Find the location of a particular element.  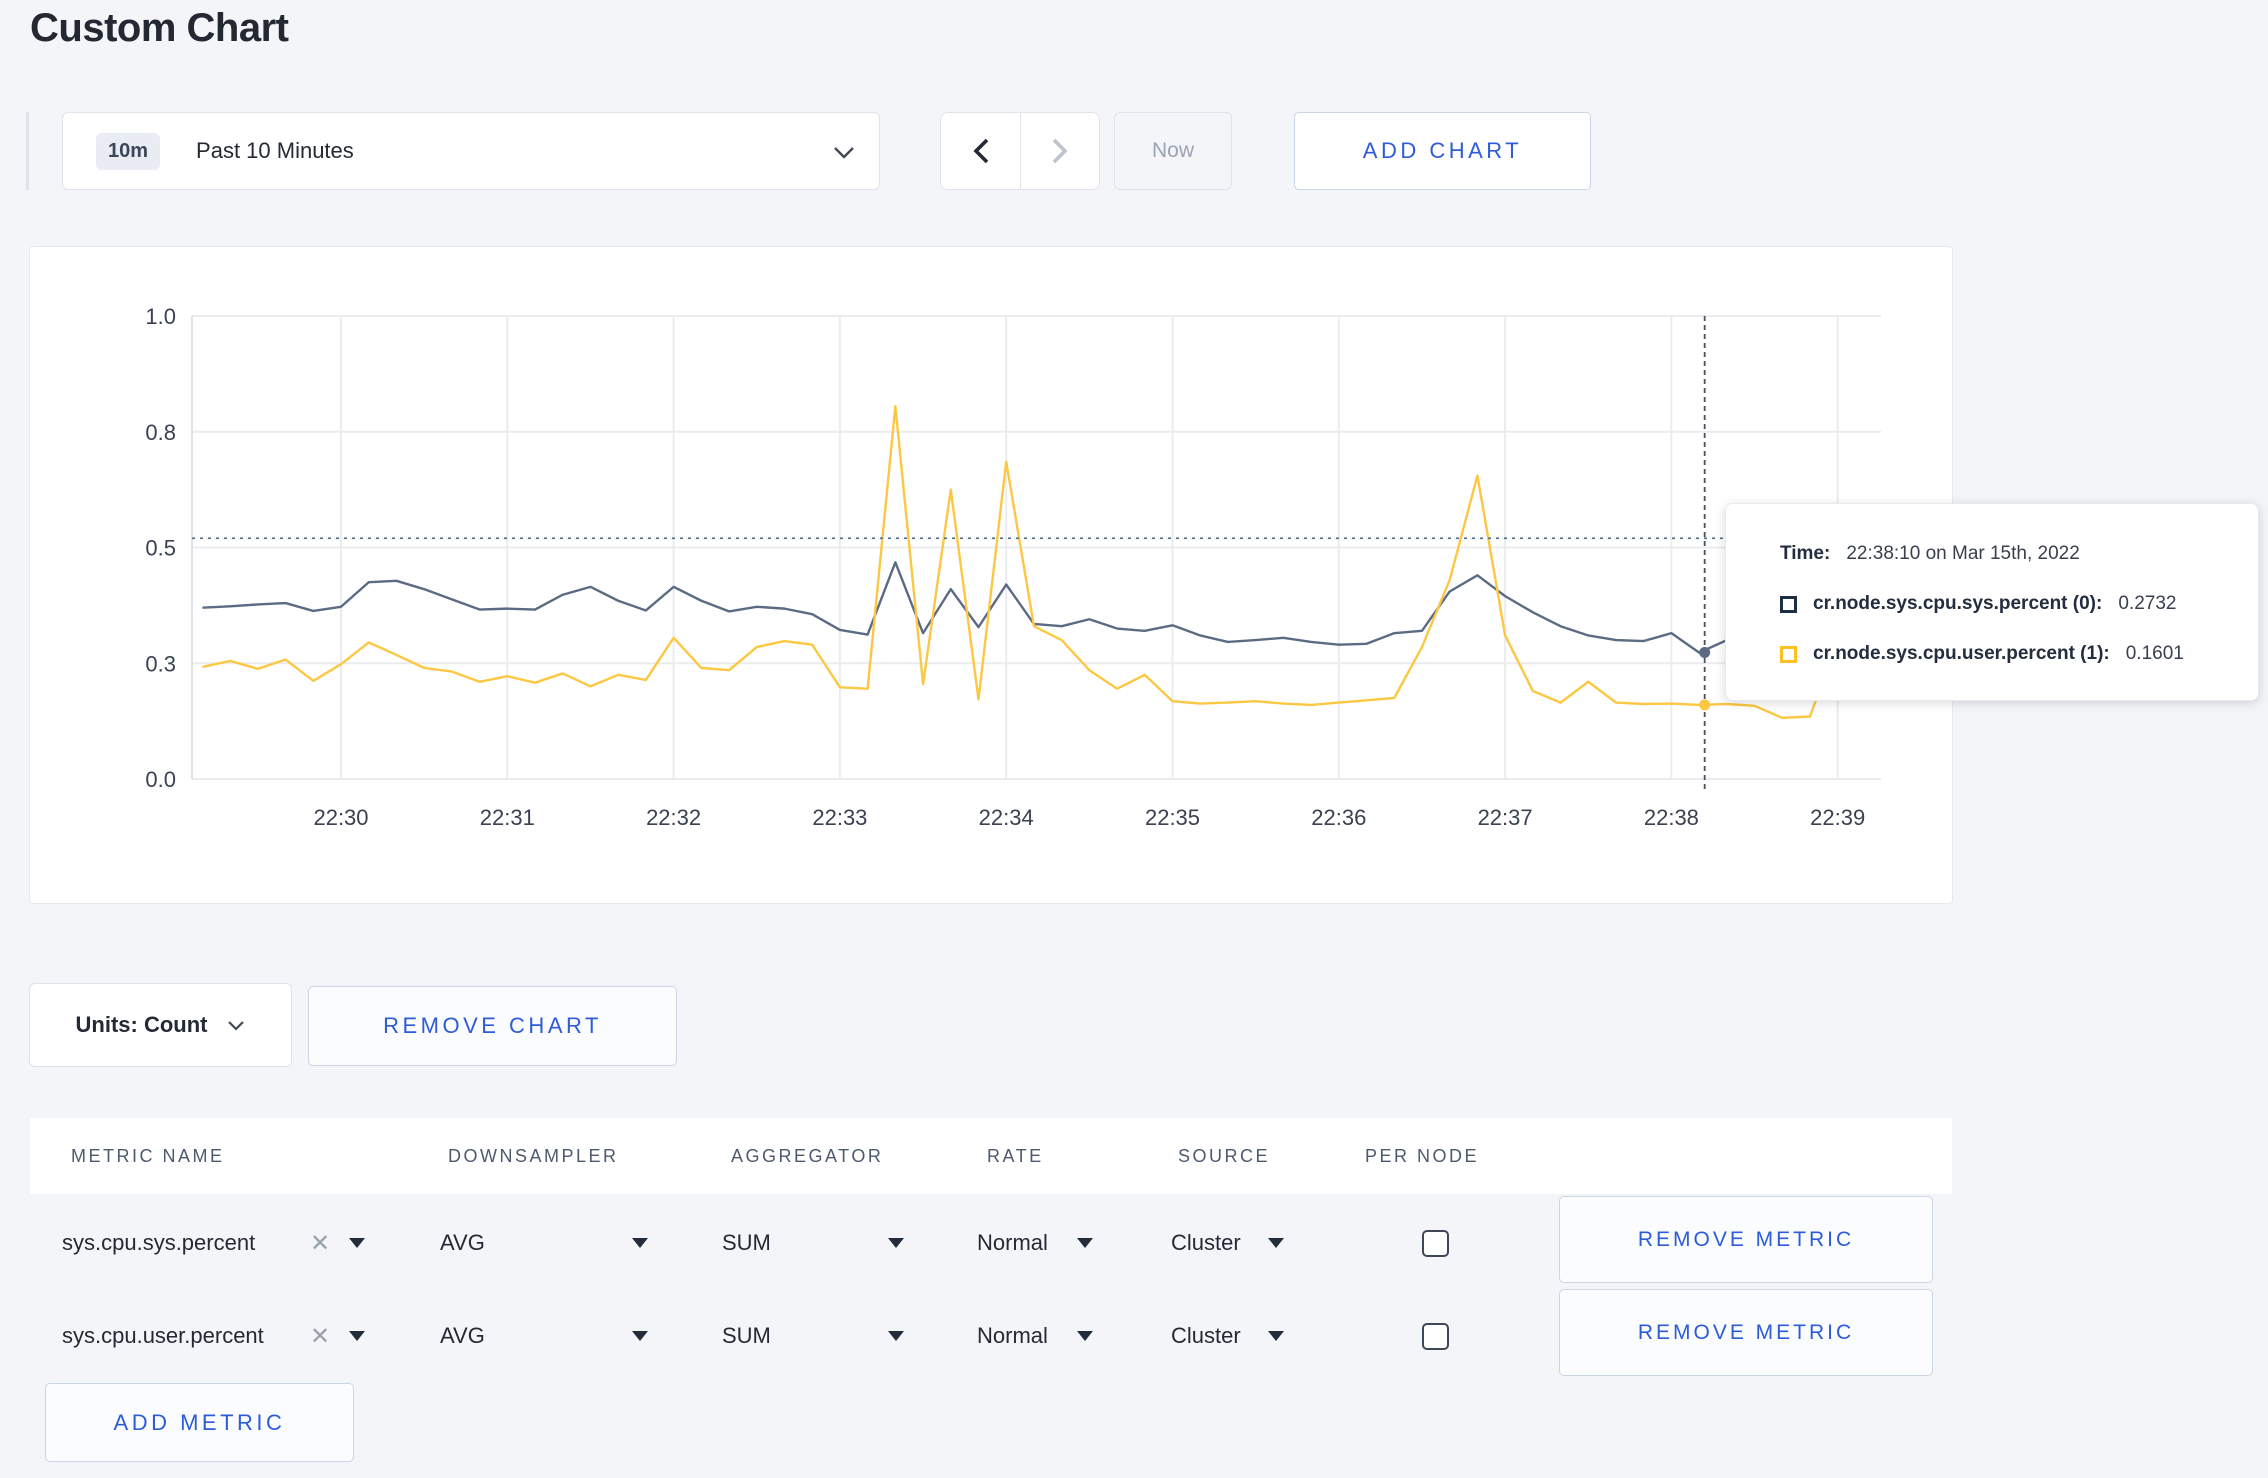

y-axis-label: 0.0 is located at coordinates (160, 779).